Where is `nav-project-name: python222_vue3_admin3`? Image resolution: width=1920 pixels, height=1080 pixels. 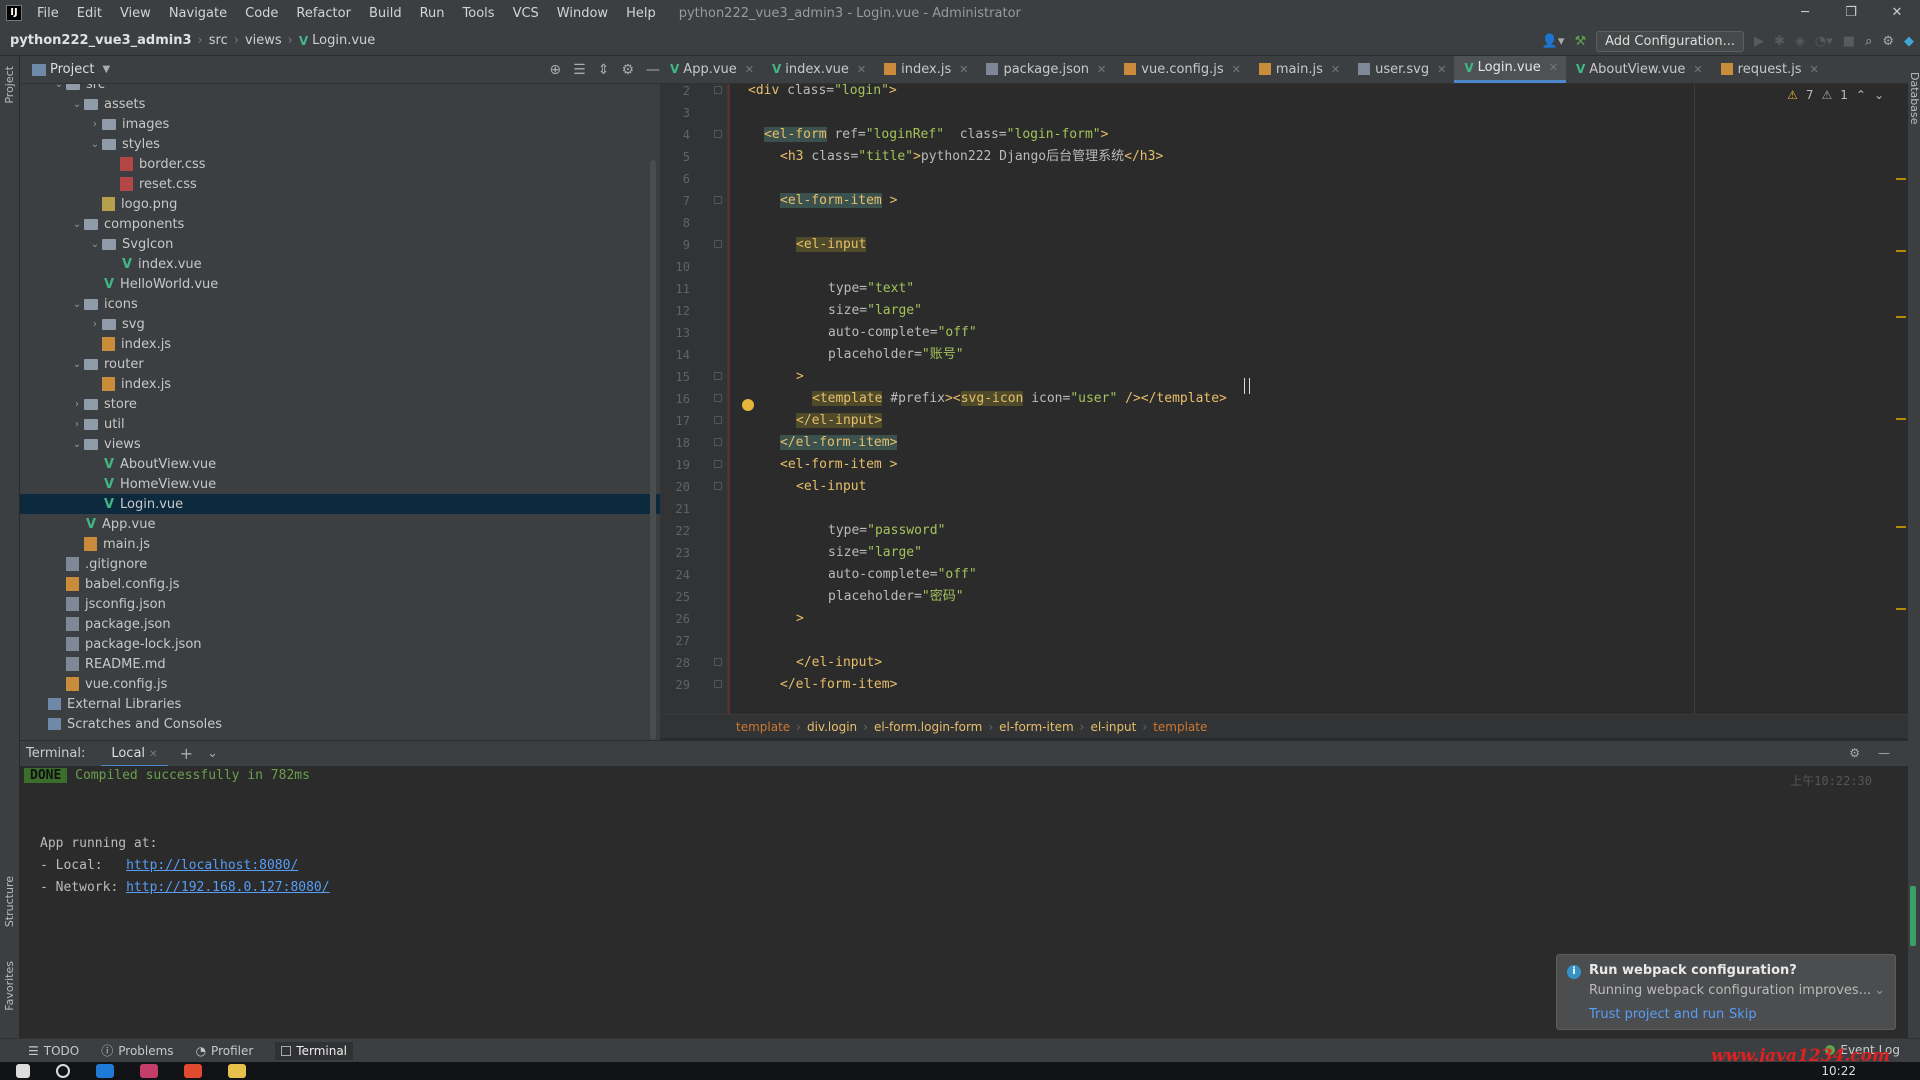
nav-project-name: python222_vue3_admin3 is located at coordinates (101, 40).